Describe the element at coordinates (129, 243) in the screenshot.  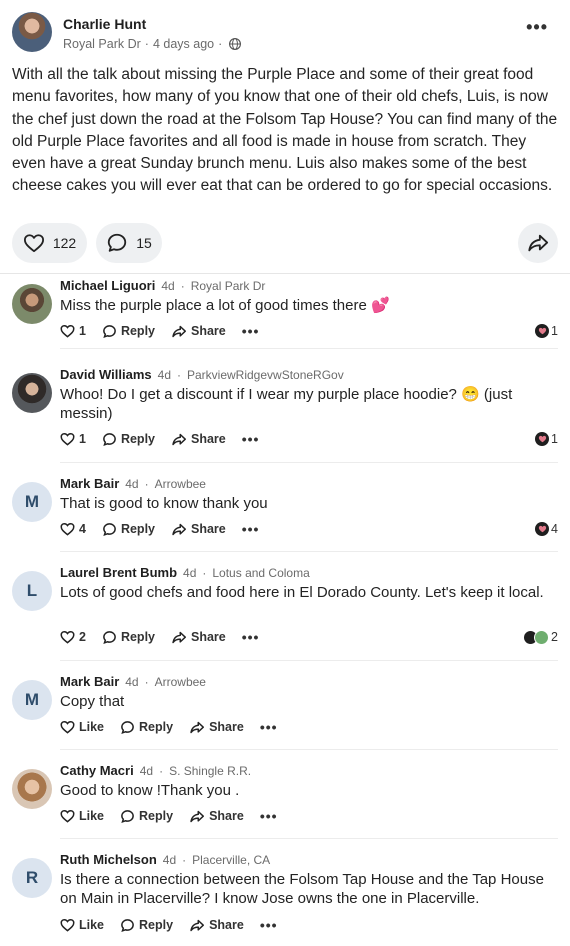
I see `comment-button: 15` at that location.